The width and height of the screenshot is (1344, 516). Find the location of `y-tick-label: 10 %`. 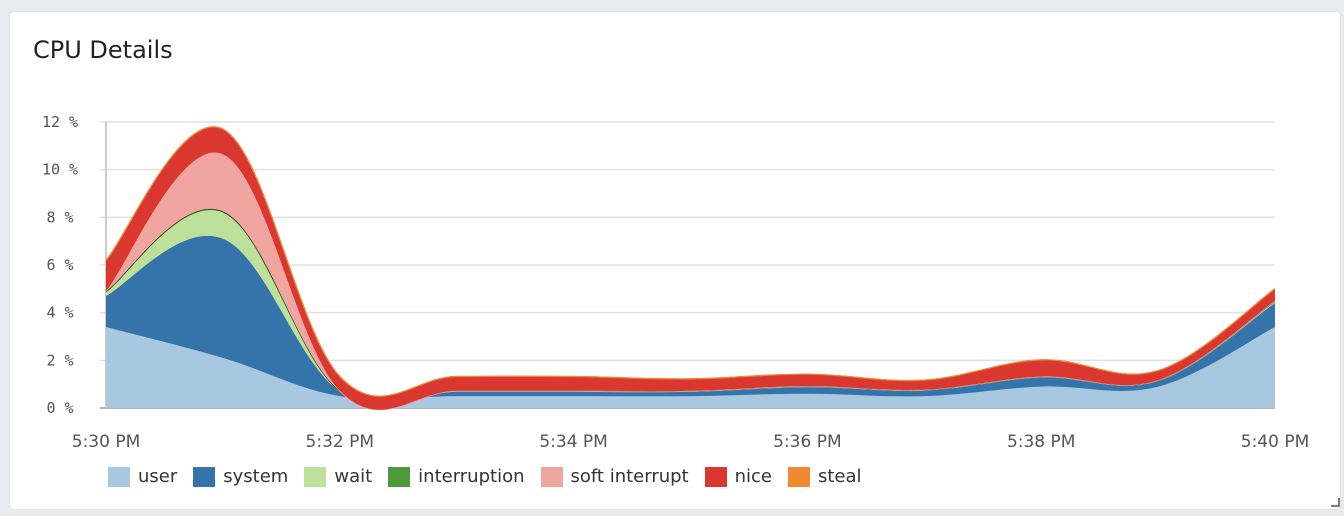

y-tick-label: 10 % is located at coordinates (60, 170).